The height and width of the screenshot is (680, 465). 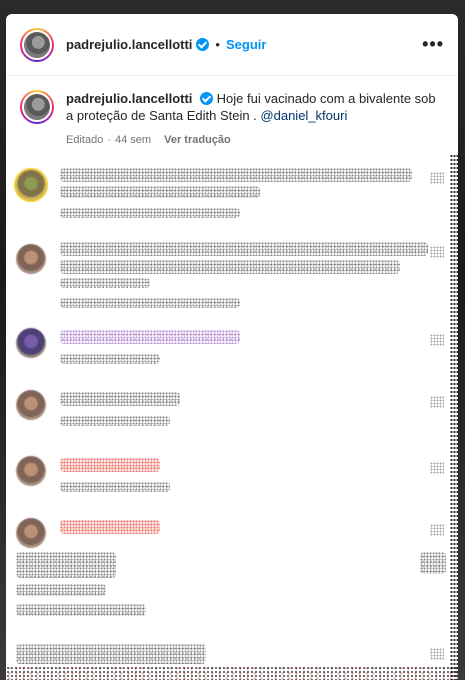 What do you see at coordinates (454, 417) in the screenshot?
I see `scrollbar` at bounding box center [454, 417].